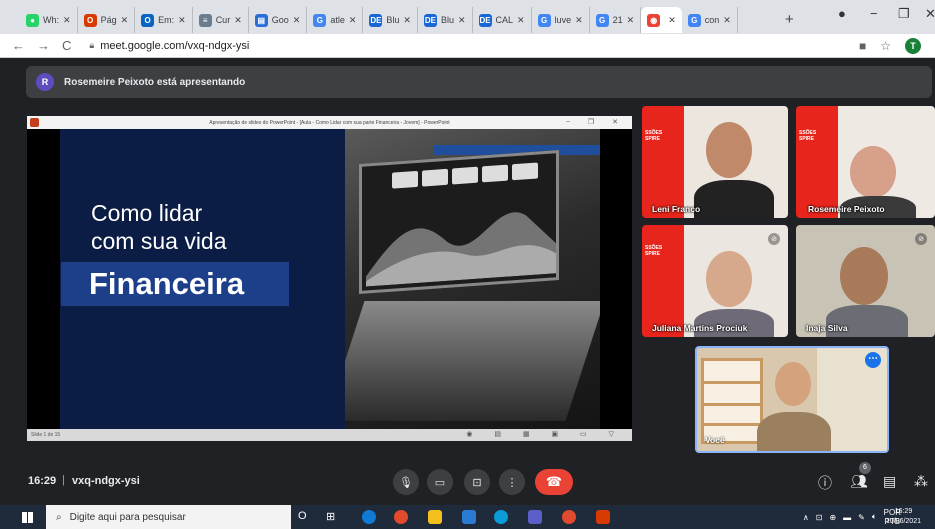  What do you see at coordinates (715, 281) in the screenshot?
I see `participant-tile: SSÕES SPIRE ⊘ Juliana Martins Prociuk` at bounding box center [715, 281].